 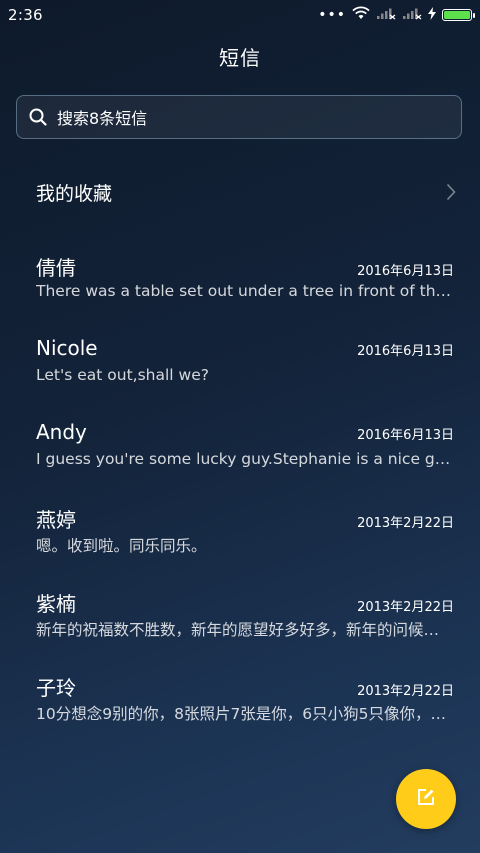 What do you see at coordinates (451, 192) in the screenshot?
I see `chevron-right-icon` at bounding box center [451, 192].